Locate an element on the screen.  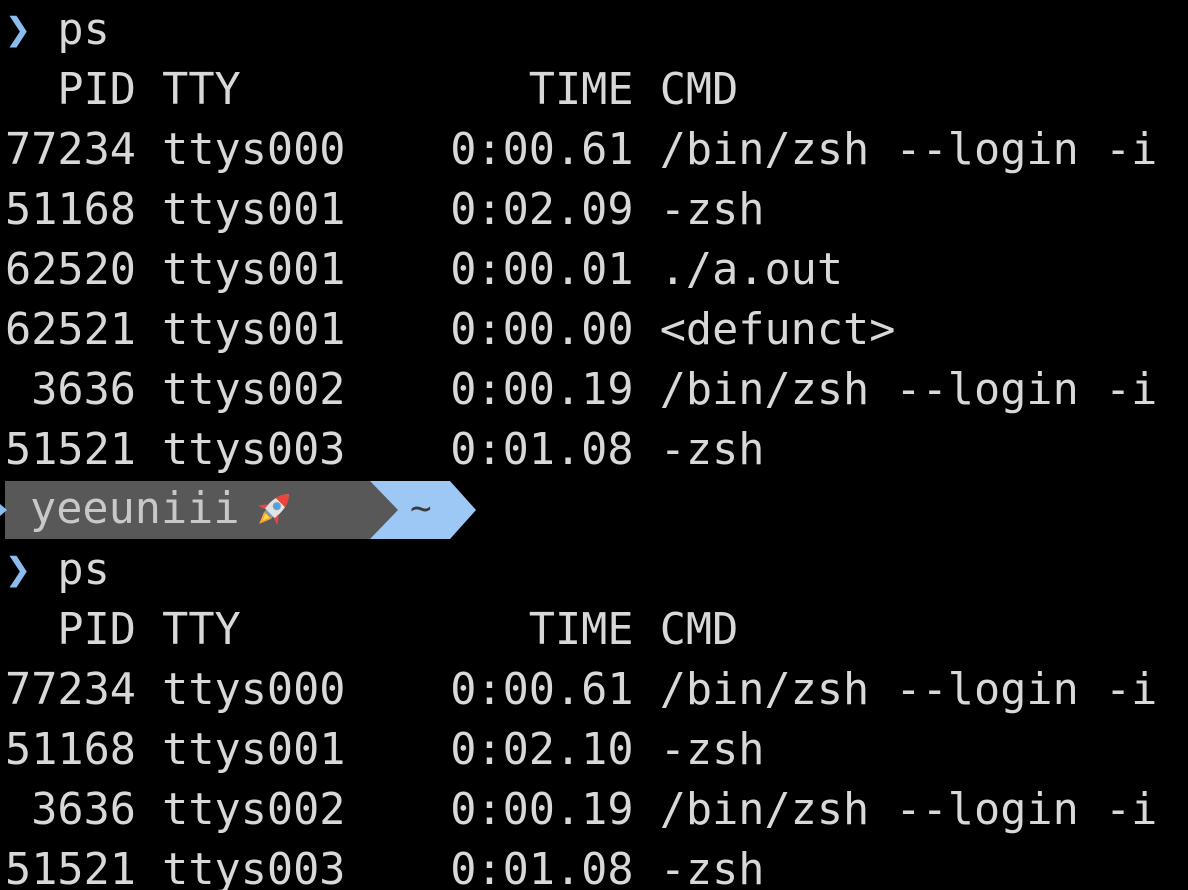
username: yeeuniii is located at coordinates (135, 509).